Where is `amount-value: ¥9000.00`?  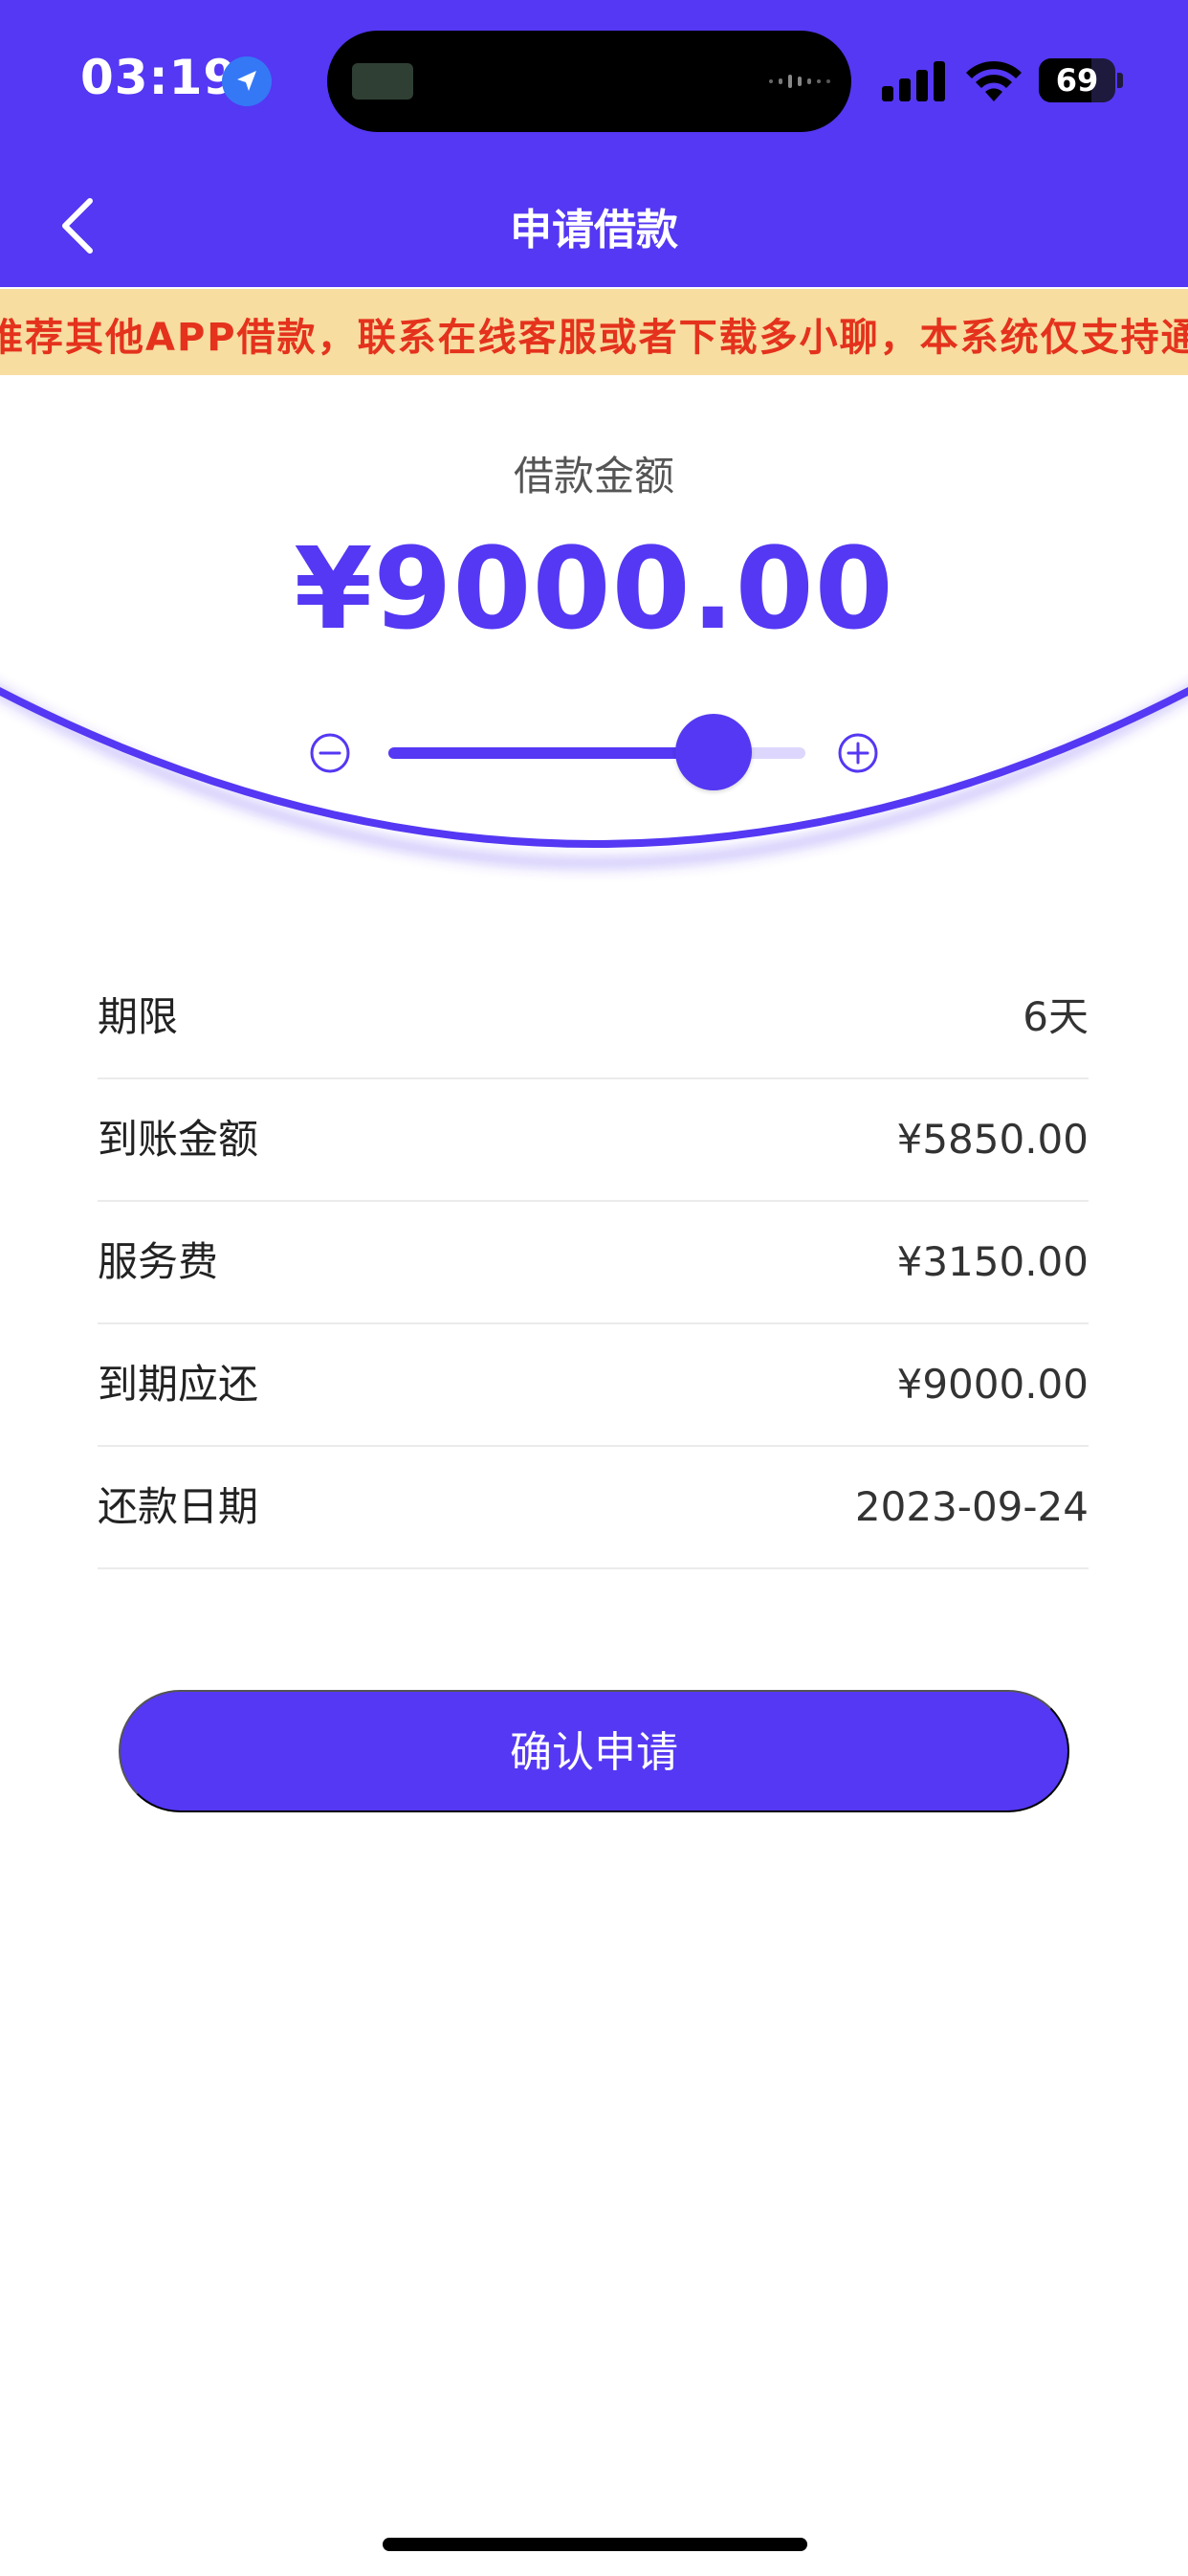
amount-value: ¥9000.00 is located at coordinates (594, 588).